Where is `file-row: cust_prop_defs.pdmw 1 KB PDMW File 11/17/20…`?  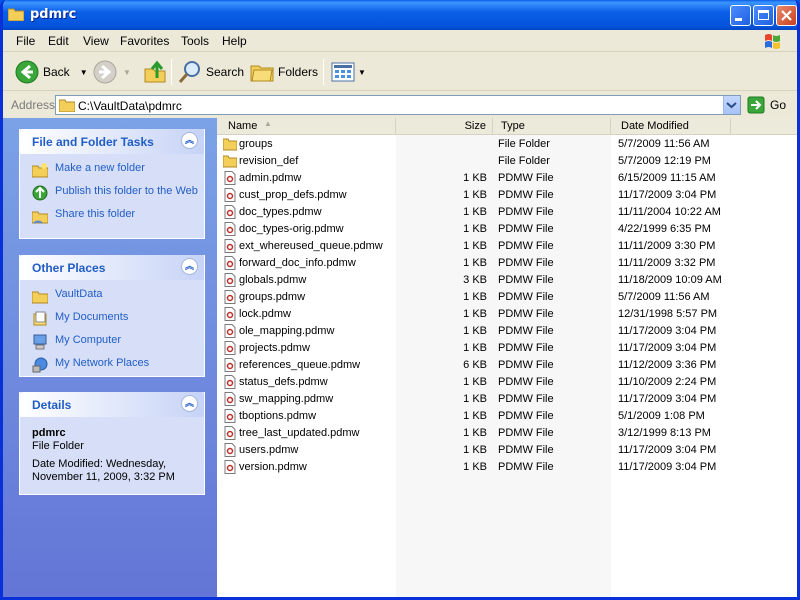 file-row: cust_prop_defs.pdmw 1 KB PDMW File 11/17/20… is located at coordinates (507, 195).